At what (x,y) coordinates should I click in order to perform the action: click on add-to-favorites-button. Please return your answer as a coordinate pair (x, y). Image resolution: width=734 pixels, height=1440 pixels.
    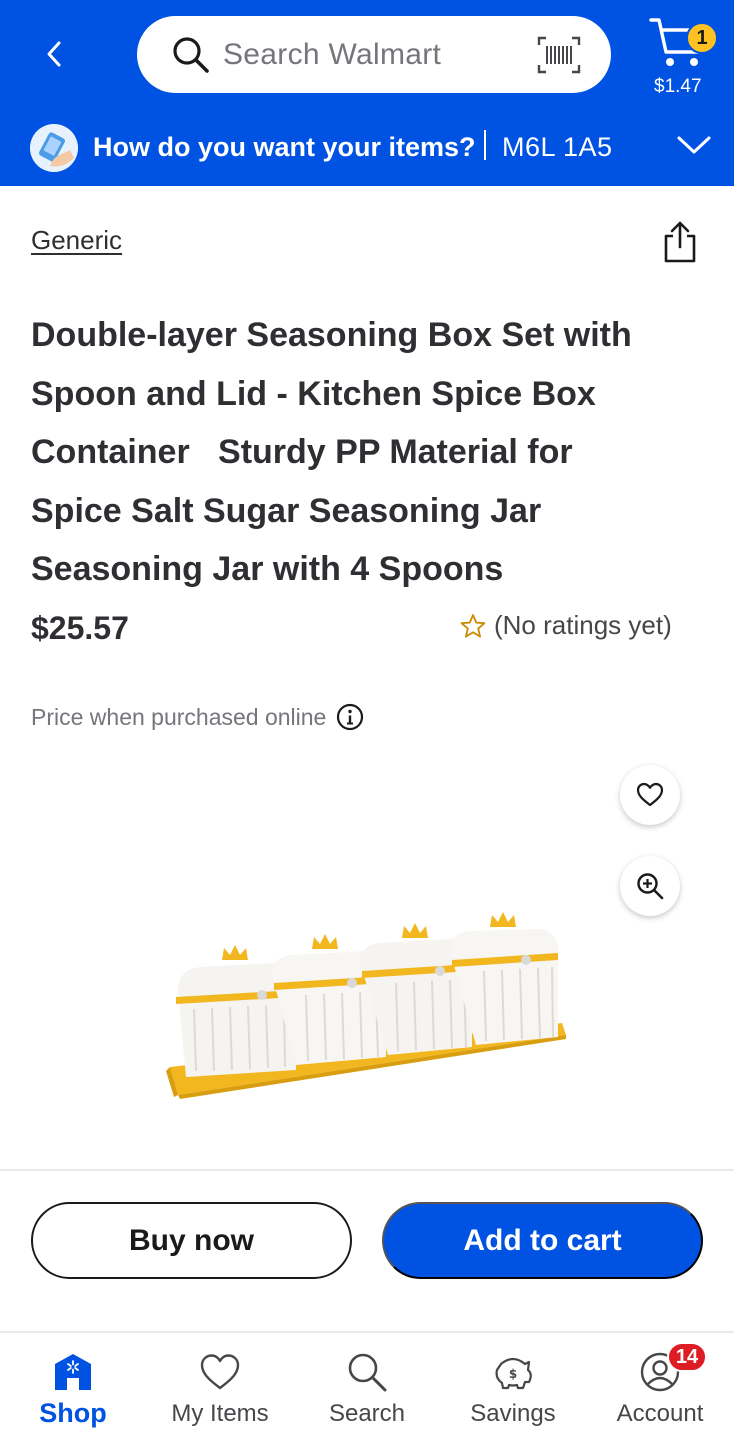
    Looking at the image, I should click on (650, 795).